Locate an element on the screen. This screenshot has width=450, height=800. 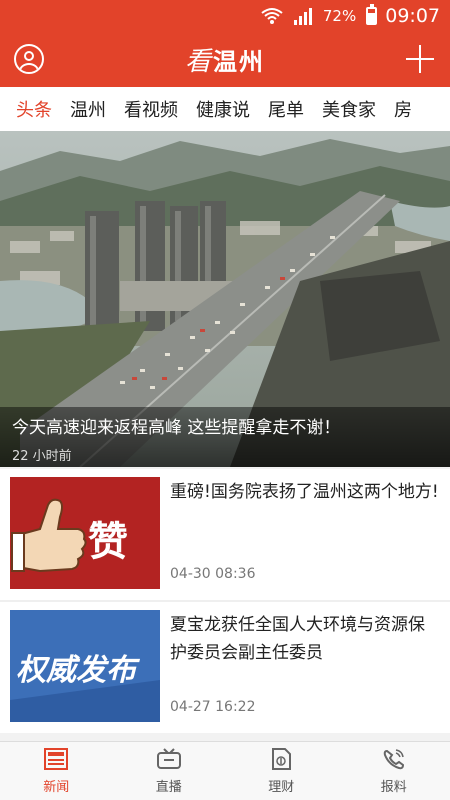
channel-tabs: 头条 温州 看视频 健康说 尾单 美食家 房 is located at coordinates (225, 109).